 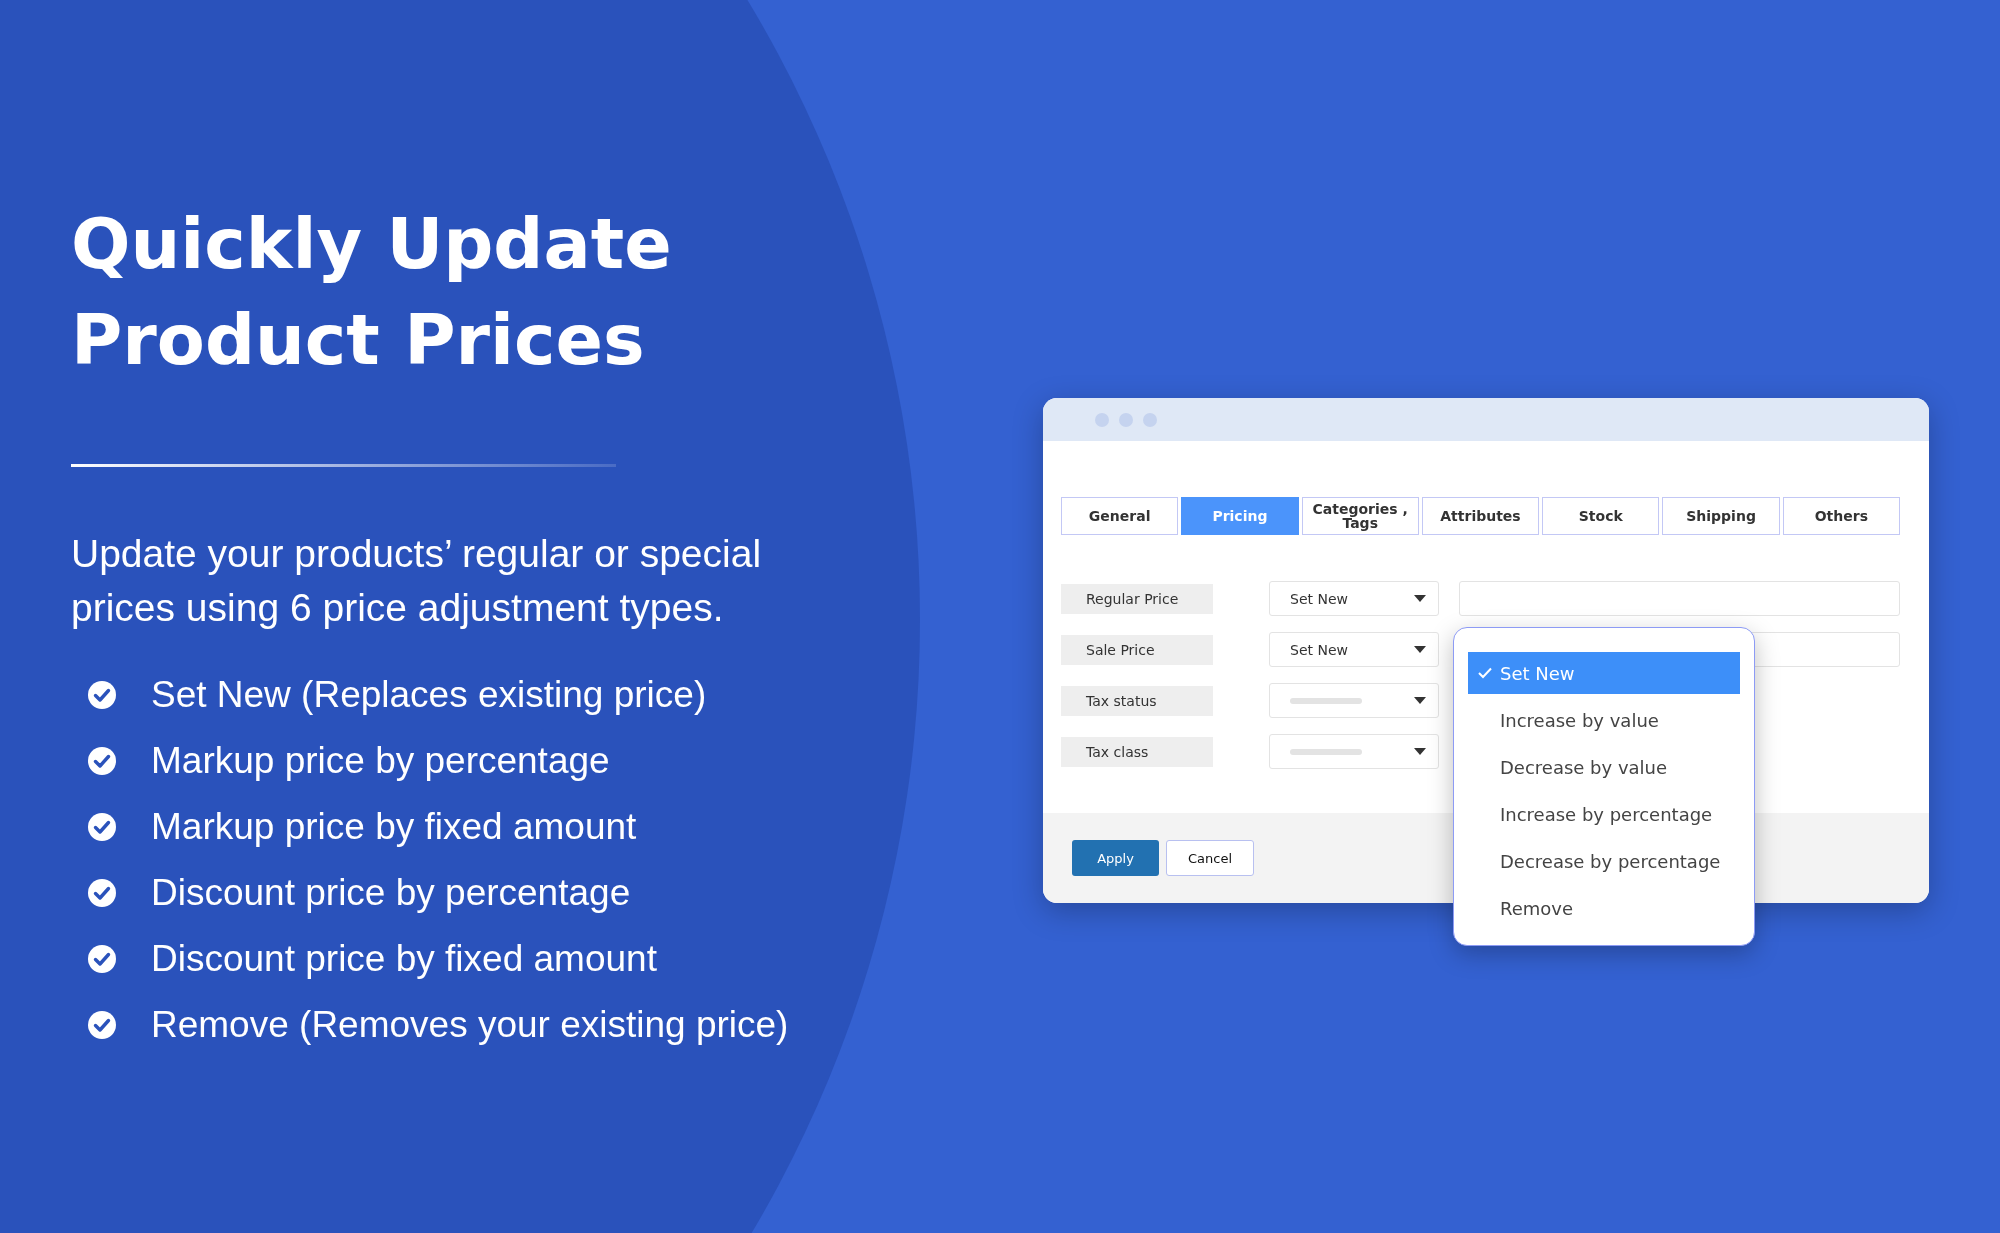 I want to click on feature-text: Markup price by fixed amount, so click(x=394, y=827).